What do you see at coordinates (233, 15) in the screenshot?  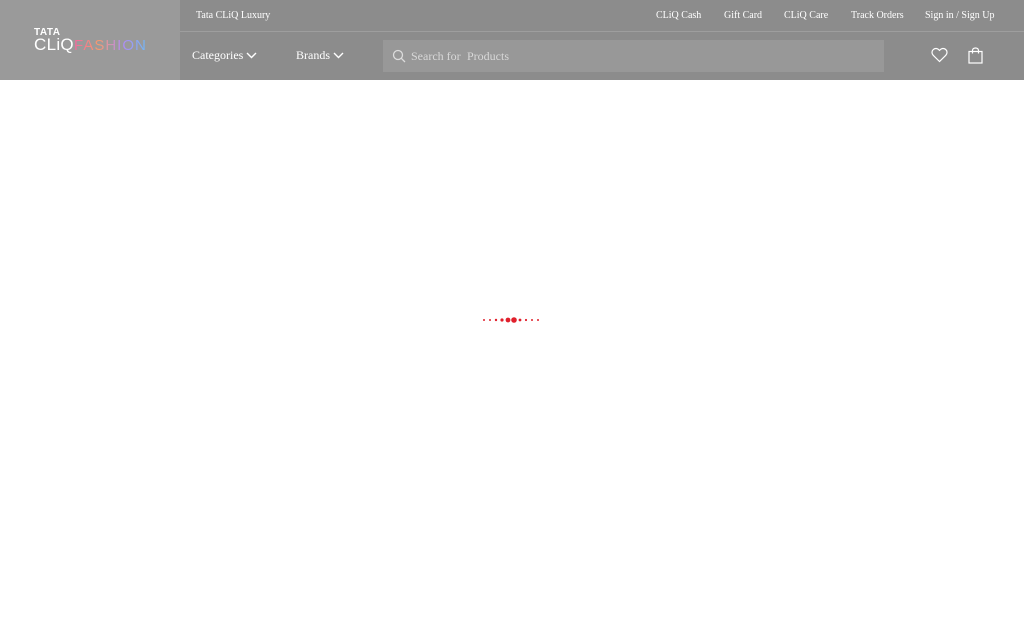 I see `luxury-link: Tata CLiQ Luxury` at bounding box center [233, 15].